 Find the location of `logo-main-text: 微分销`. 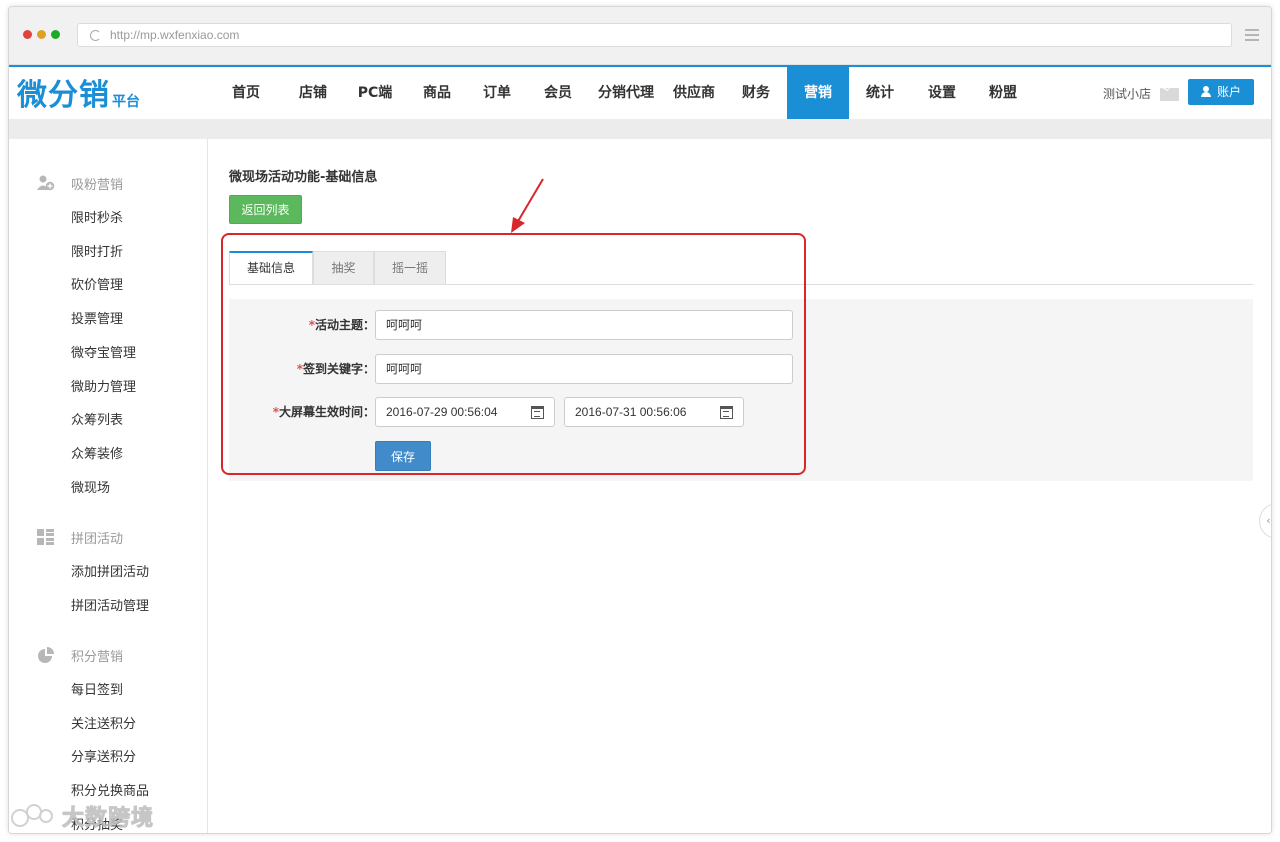

logo-main-text: 微分销 is located at coordinates (63, 95).